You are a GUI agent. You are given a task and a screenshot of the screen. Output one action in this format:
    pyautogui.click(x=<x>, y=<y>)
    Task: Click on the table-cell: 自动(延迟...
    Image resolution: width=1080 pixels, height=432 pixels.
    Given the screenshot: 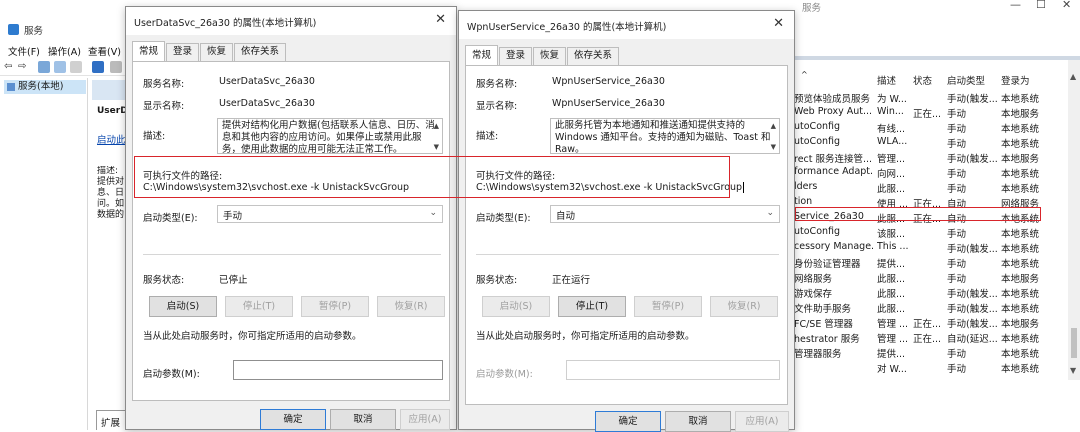 What is the action you would take?
    pyautogui.click(x=972, y=339)
    